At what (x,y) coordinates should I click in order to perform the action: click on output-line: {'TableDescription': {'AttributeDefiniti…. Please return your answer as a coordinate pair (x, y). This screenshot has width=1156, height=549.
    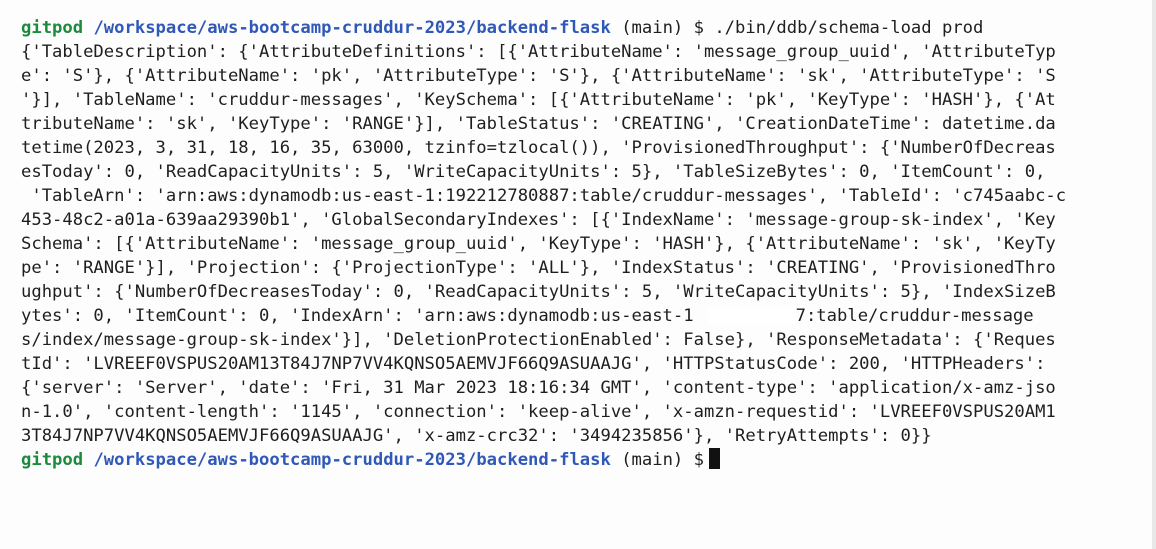
    Looking at the image, I should click on (538, 52).